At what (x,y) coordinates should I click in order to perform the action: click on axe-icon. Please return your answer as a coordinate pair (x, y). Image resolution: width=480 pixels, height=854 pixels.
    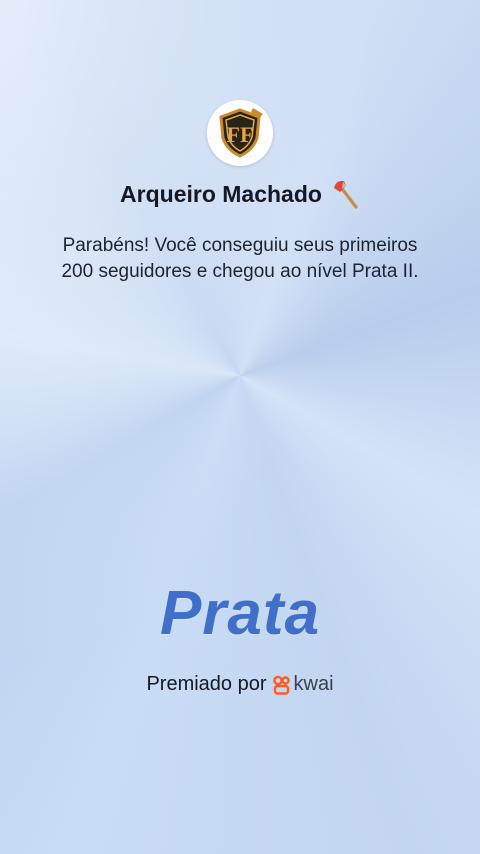
    Looking at the image, I should click on (345, 194).